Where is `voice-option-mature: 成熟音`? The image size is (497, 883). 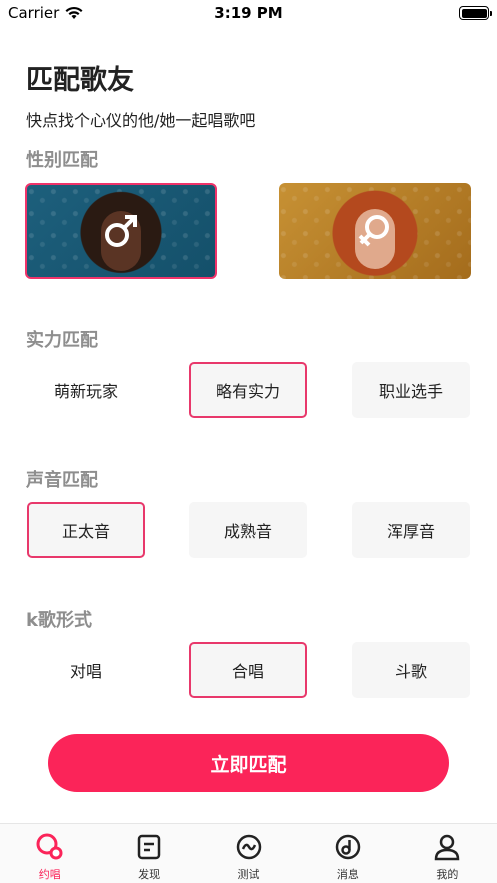
voice-option-mature: 成熟音 is located at coordinates (248, 530).